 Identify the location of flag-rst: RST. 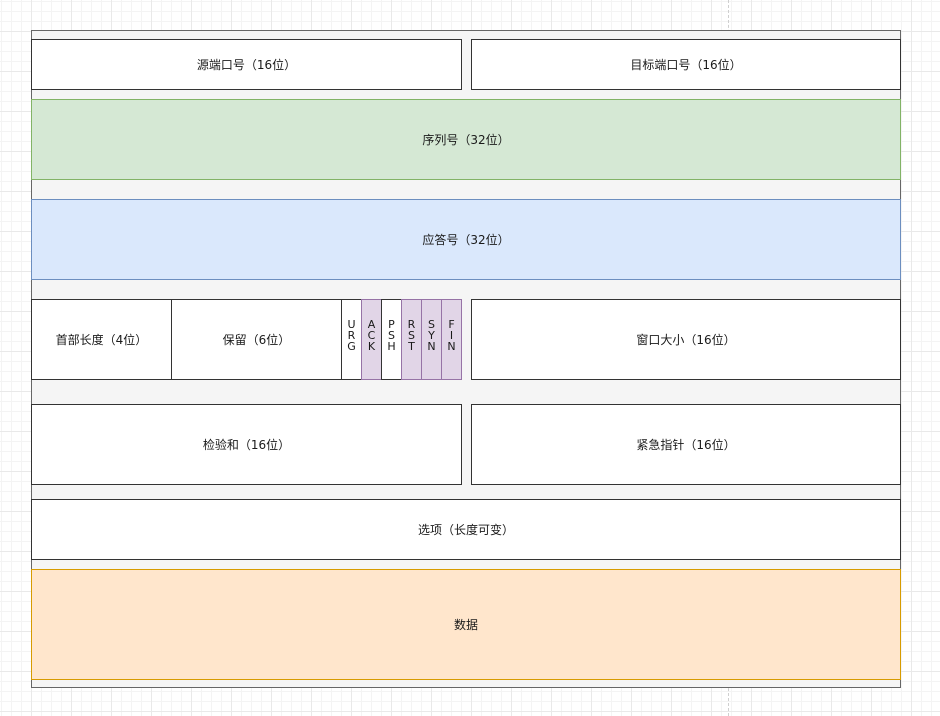
(411, 339).